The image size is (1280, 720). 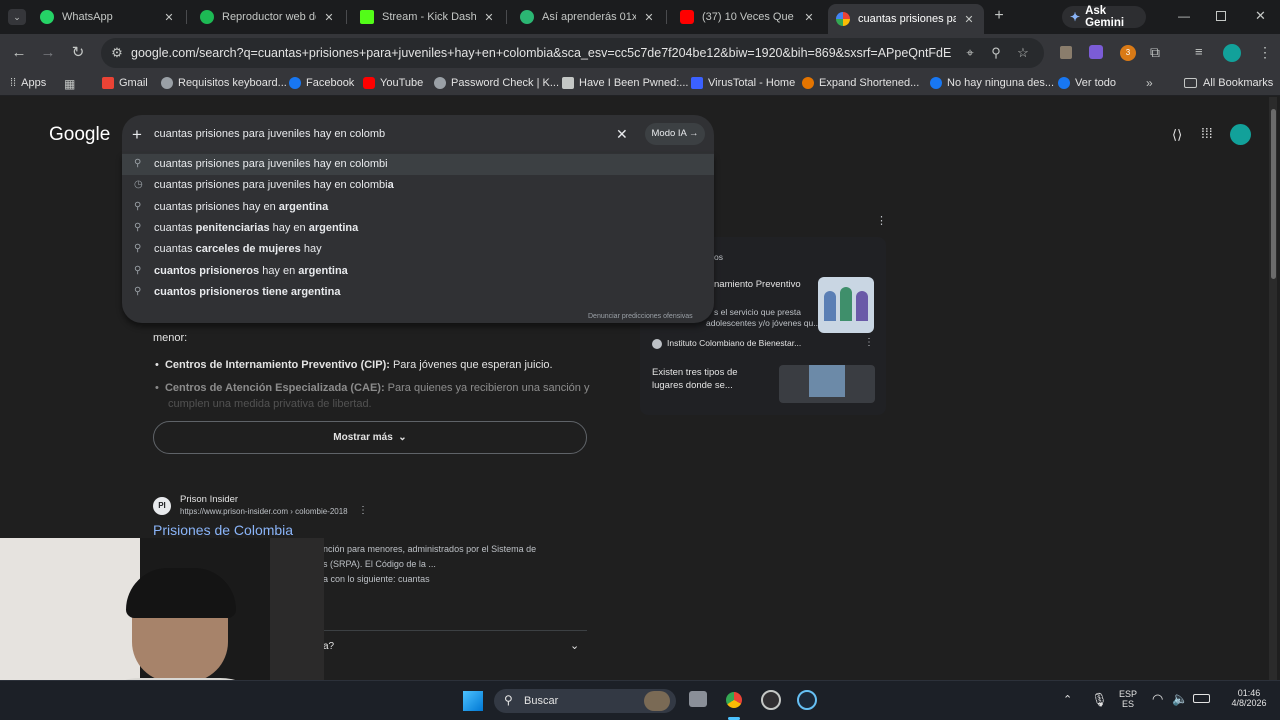 What do you see at coordinates (1201, 698) in the screenshot?
I see `battery-icon` at bounding box center [1201, 698].